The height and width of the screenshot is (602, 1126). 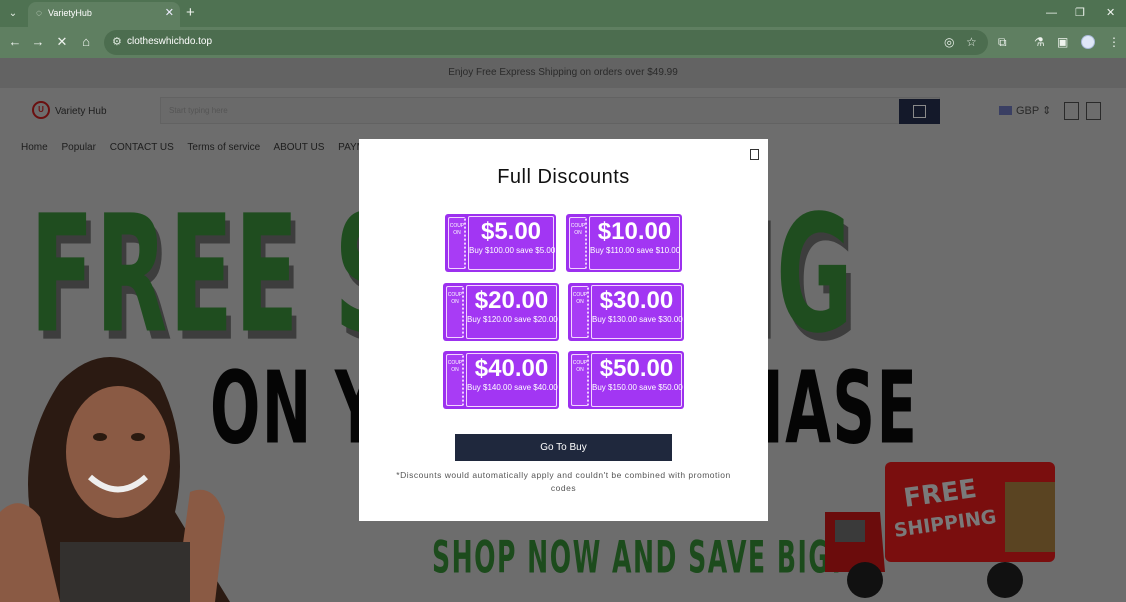 What do you see at coordinates (62, 42) in the screenshot?
I see `stop-loading-icon: ✕` at bounding box center [62, 42].